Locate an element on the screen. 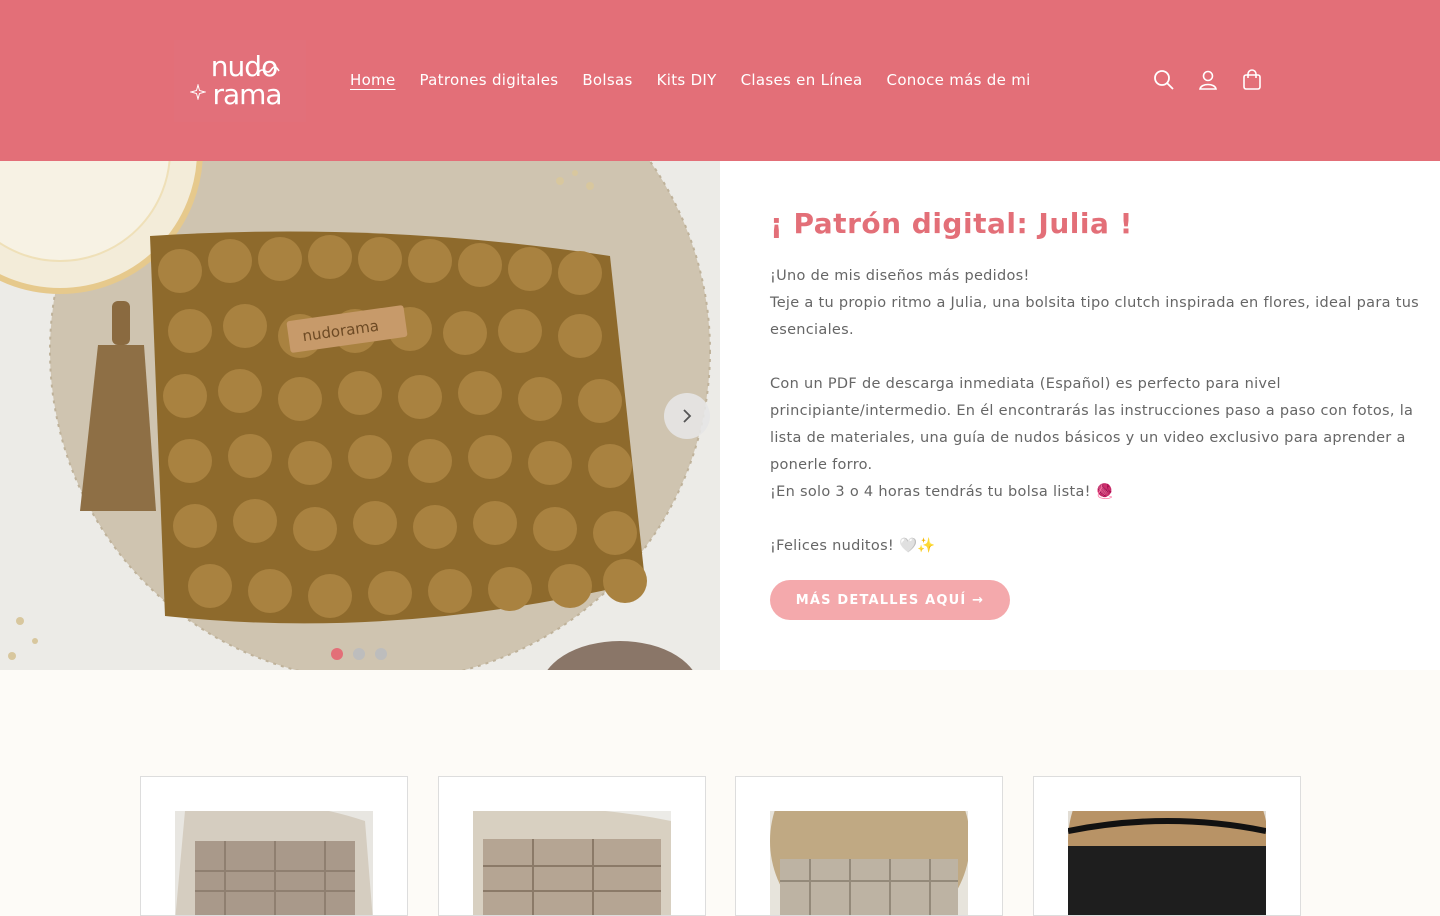 The height and width of the screenshot is (916, 1440). chevron-right-icon is located at coordinates (687, 416).